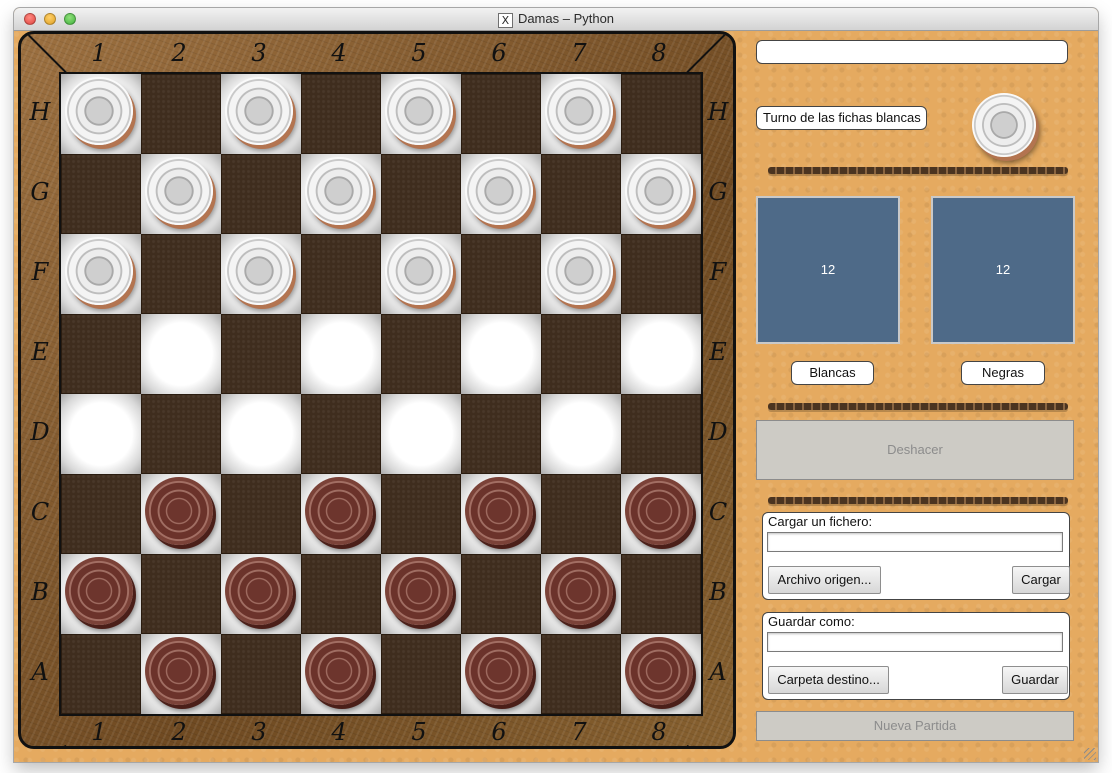 This screenshot has height=773, width=1112. I want to click on board-square-B3, so click(261, 594).